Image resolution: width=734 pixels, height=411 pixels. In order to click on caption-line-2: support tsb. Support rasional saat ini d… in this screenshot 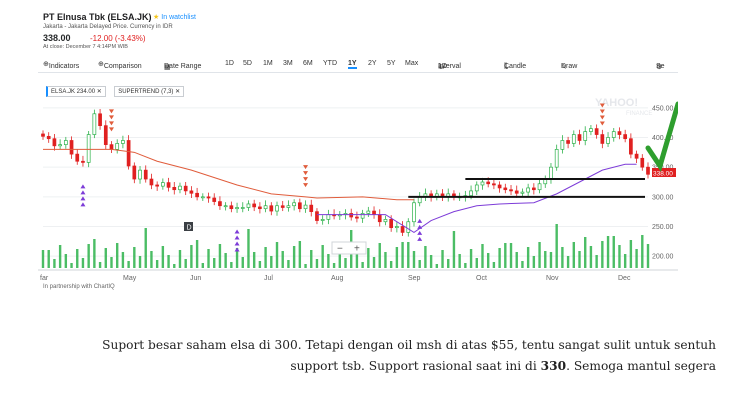, I will do `click(363, 366)`.